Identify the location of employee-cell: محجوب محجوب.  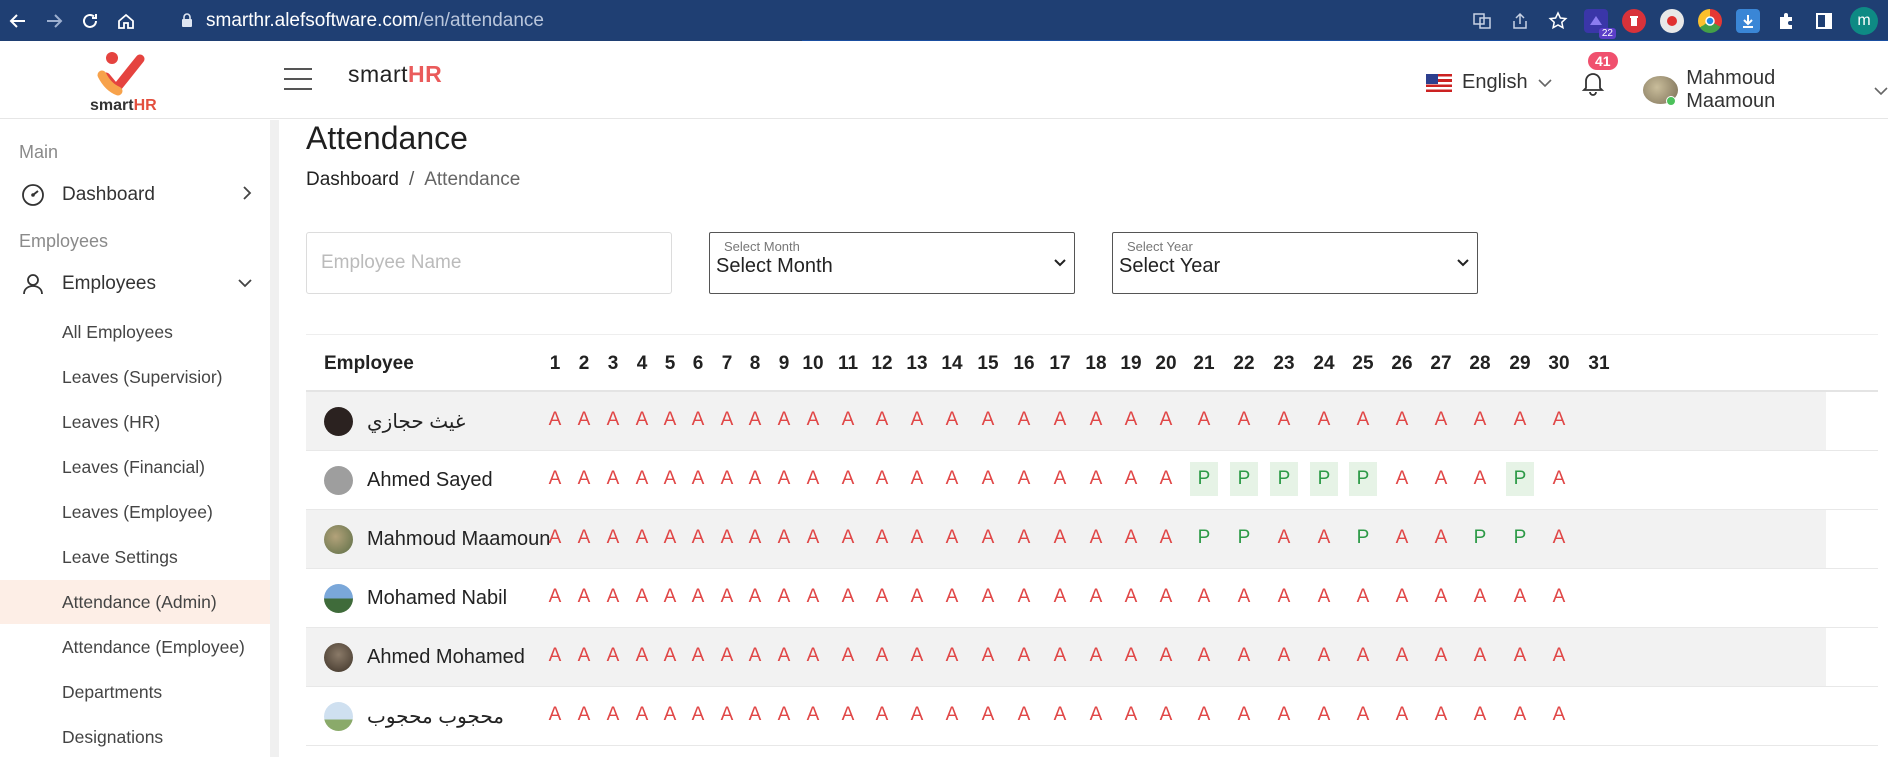
(414, 716).